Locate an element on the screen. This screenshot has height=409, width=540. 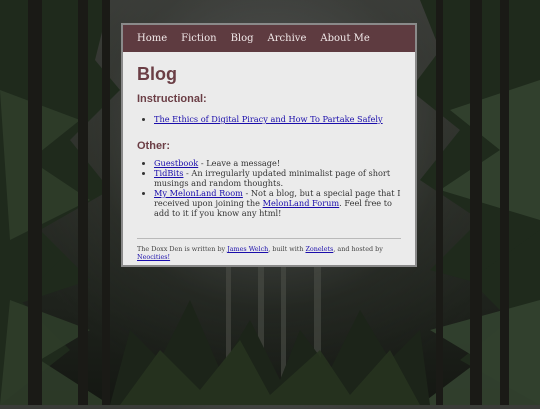
melonland-forum-link: MelonLand Forum is located at coordinates (301, 203).